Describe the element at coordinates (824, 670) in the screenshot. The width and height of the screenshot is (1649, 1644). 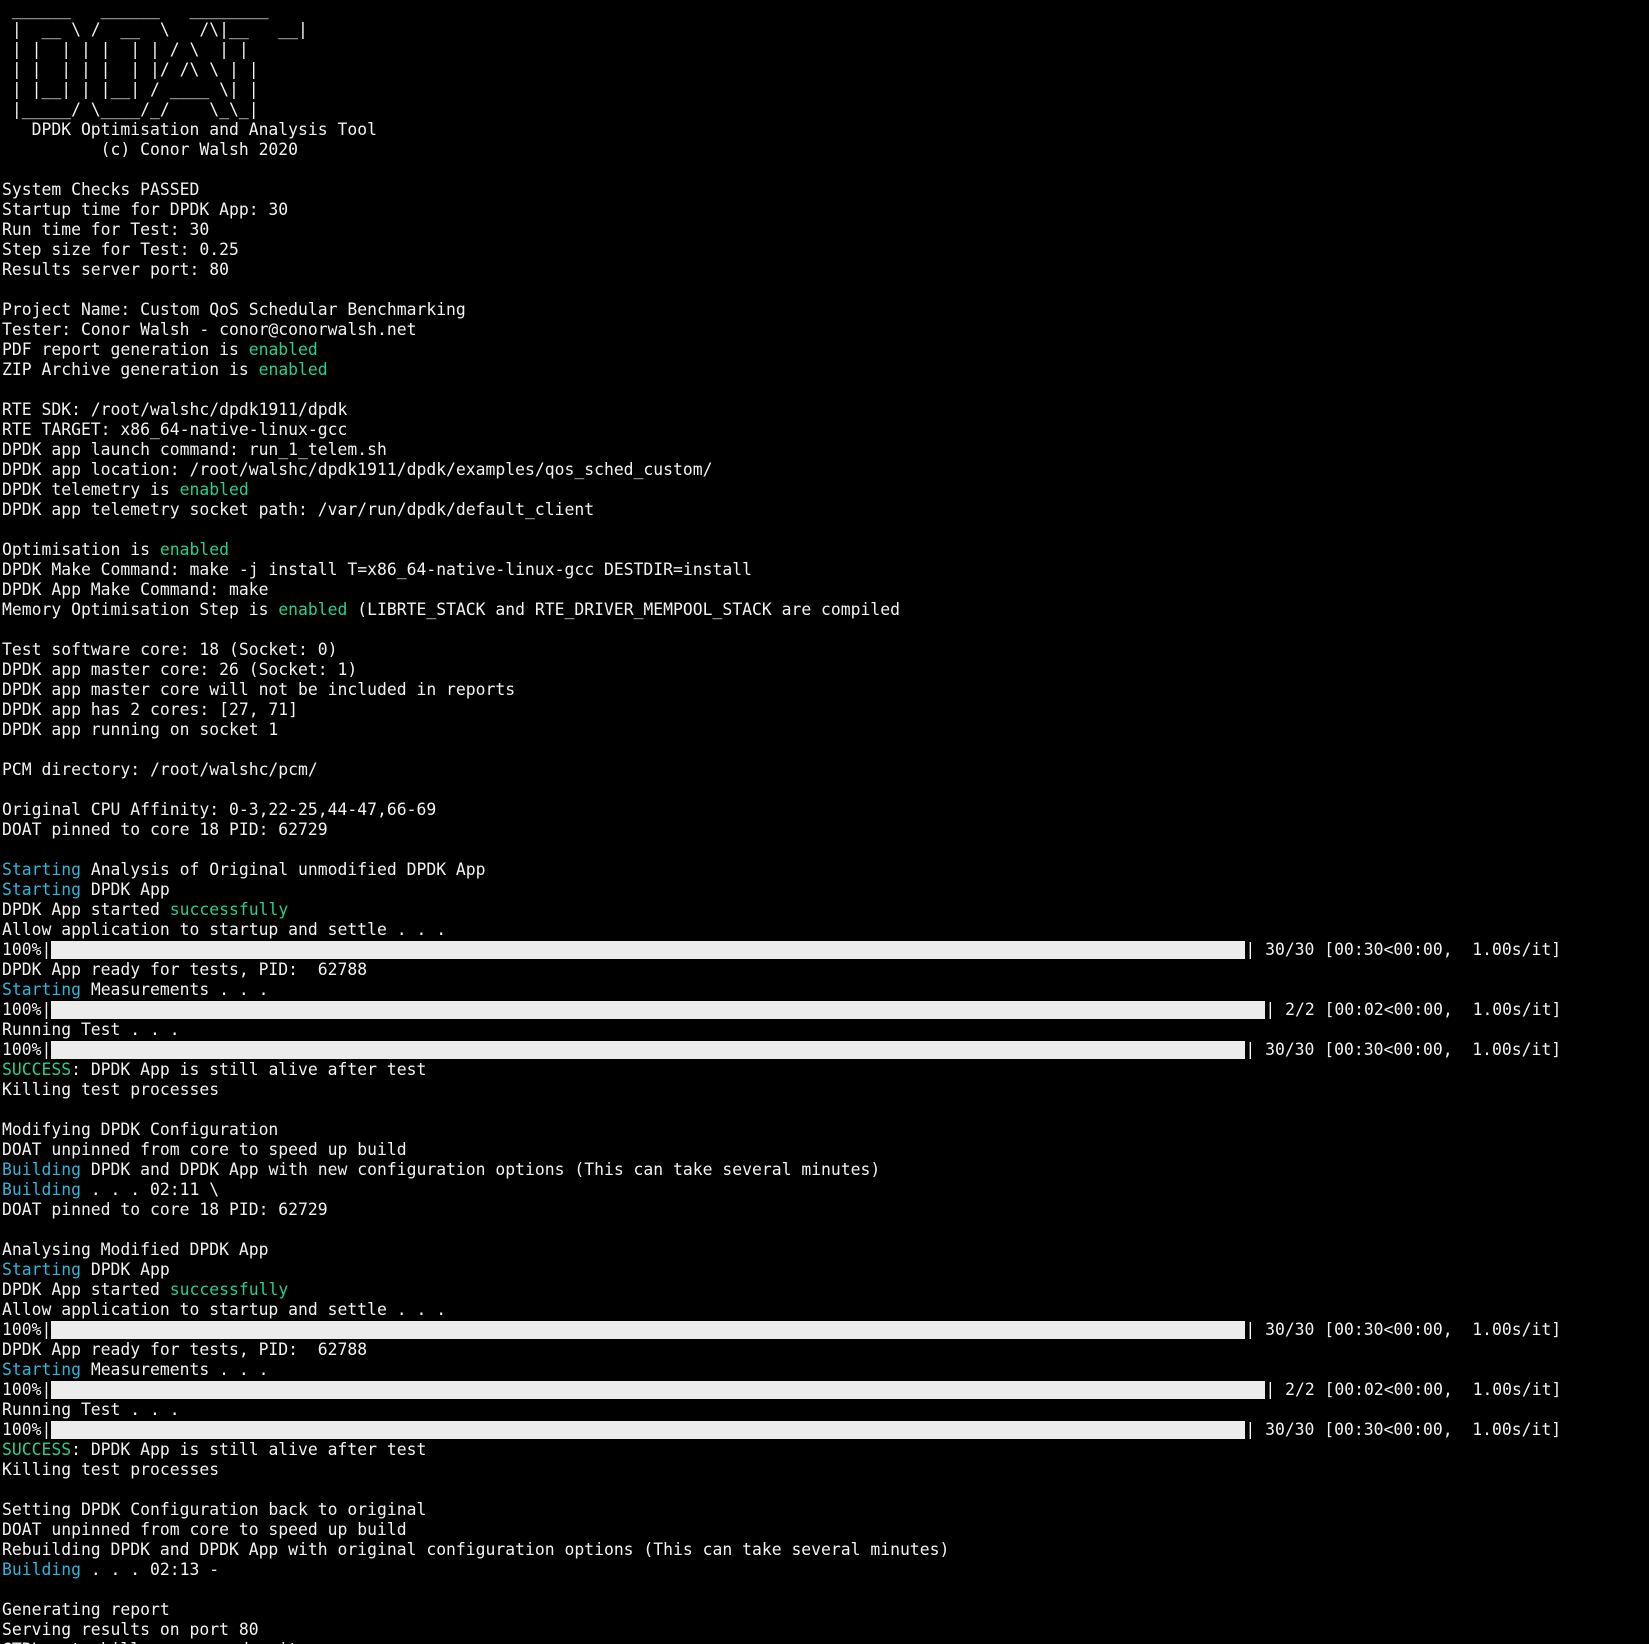
I see `terminal-line: DPDK app master core: 26 (Socket: 1)` at that location.